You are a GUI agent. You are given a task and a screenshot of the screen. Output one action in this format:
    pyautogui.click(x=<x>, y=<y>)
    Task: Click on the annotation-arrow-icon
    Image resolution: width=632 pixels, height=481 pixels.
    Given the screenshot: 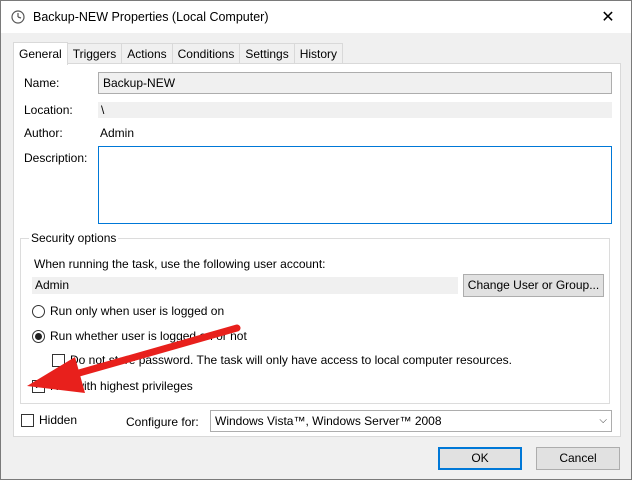 What is the action you would take?
    pyautogui.click(x=134, y=358)
    